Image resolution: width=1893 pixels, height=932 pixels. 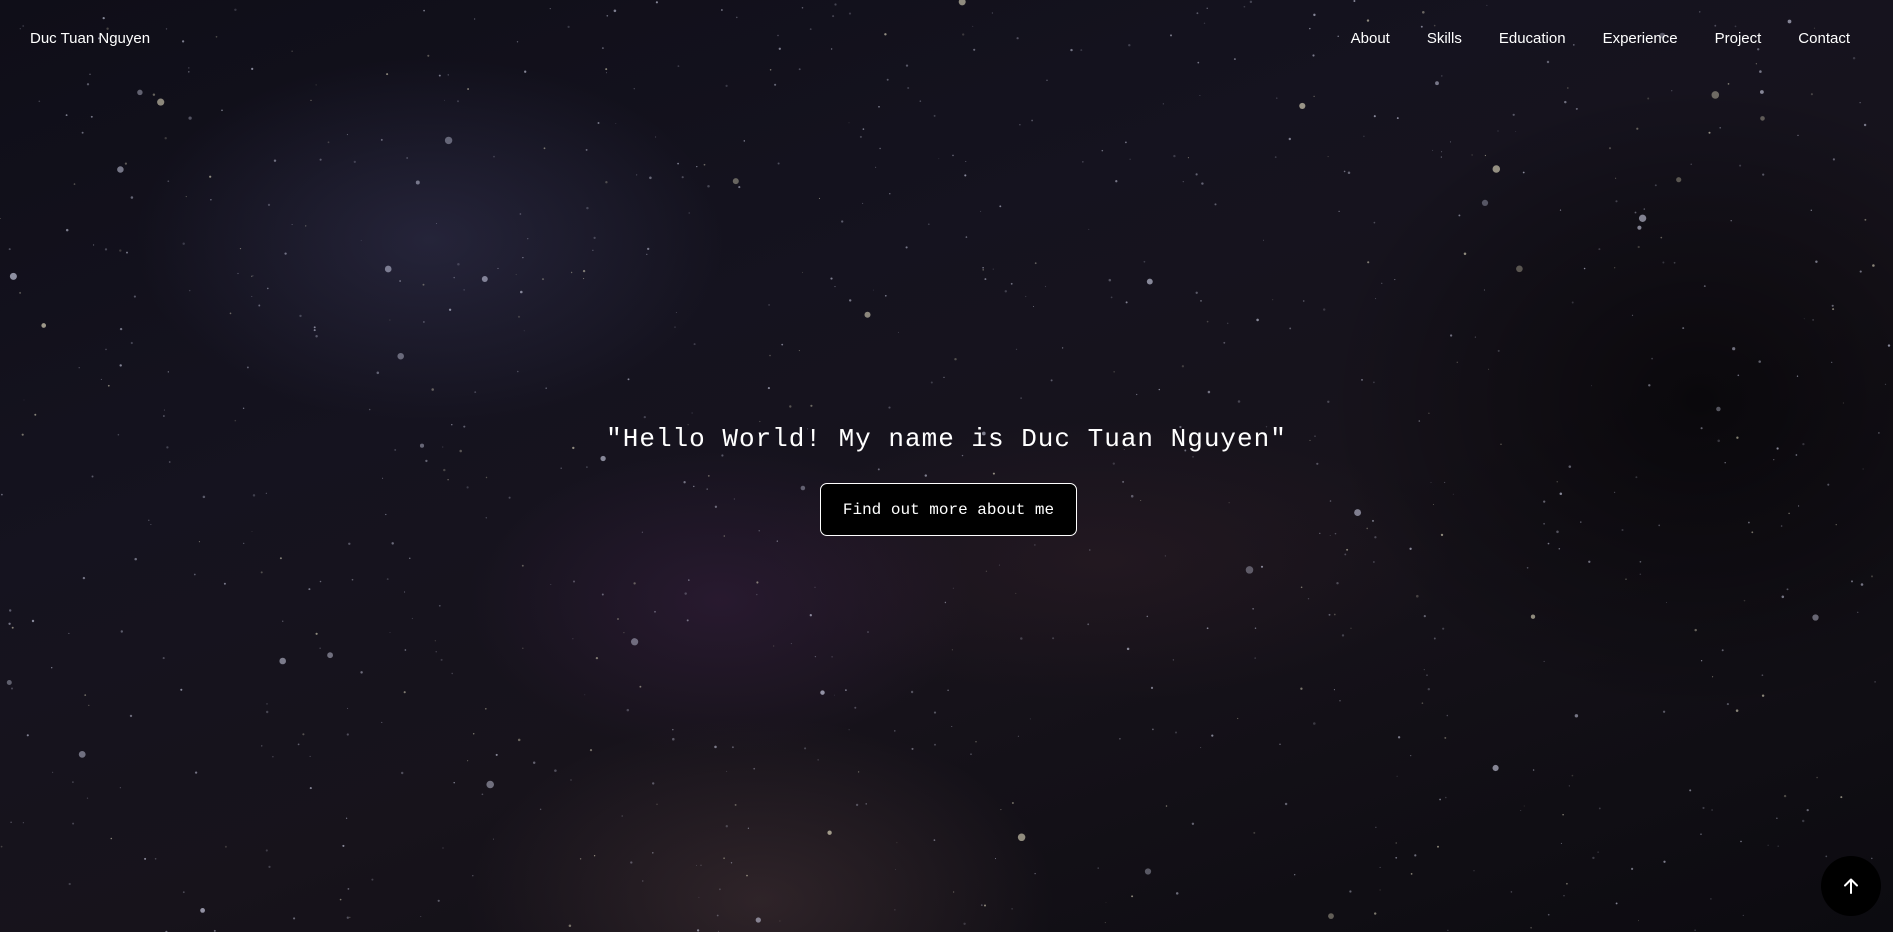 What do you see at coordinates (1532, 39) in the screenshot?
I see `nav-link-education: Education` at bounding box center [1532, 39].